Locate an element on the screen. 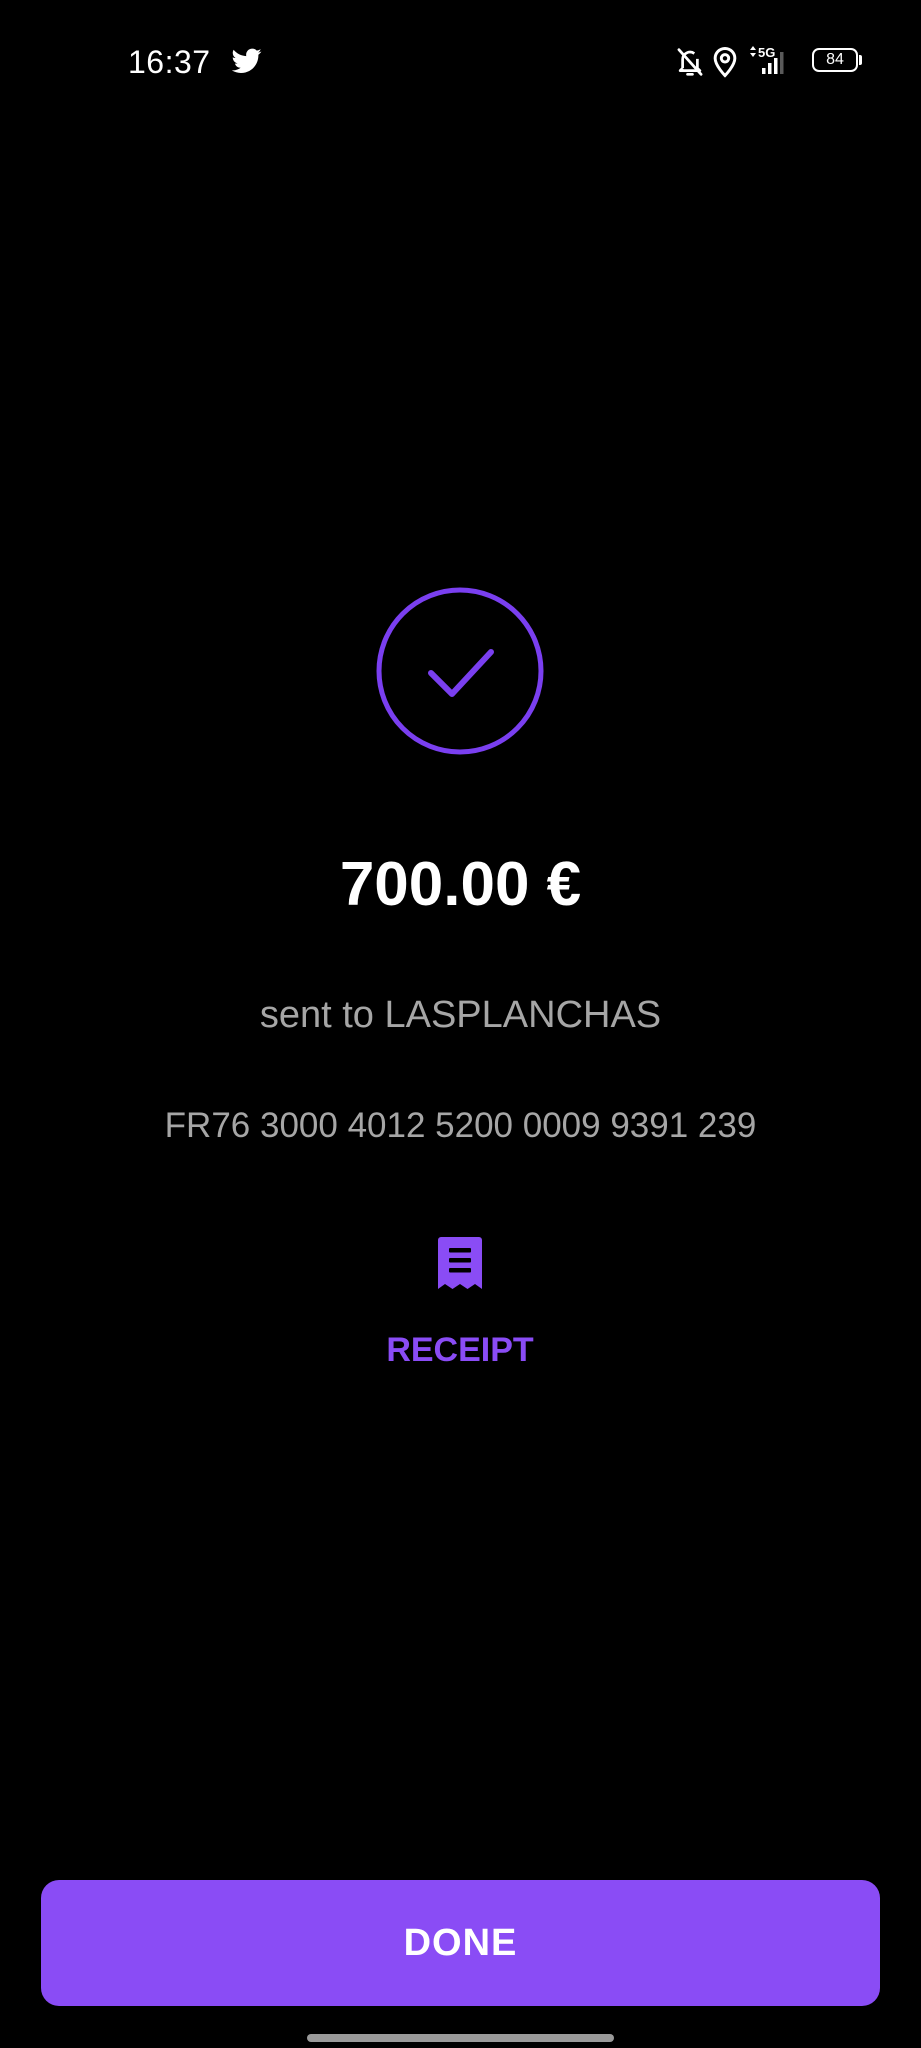  battery-level: 84 is located at coordinates (835, 59).